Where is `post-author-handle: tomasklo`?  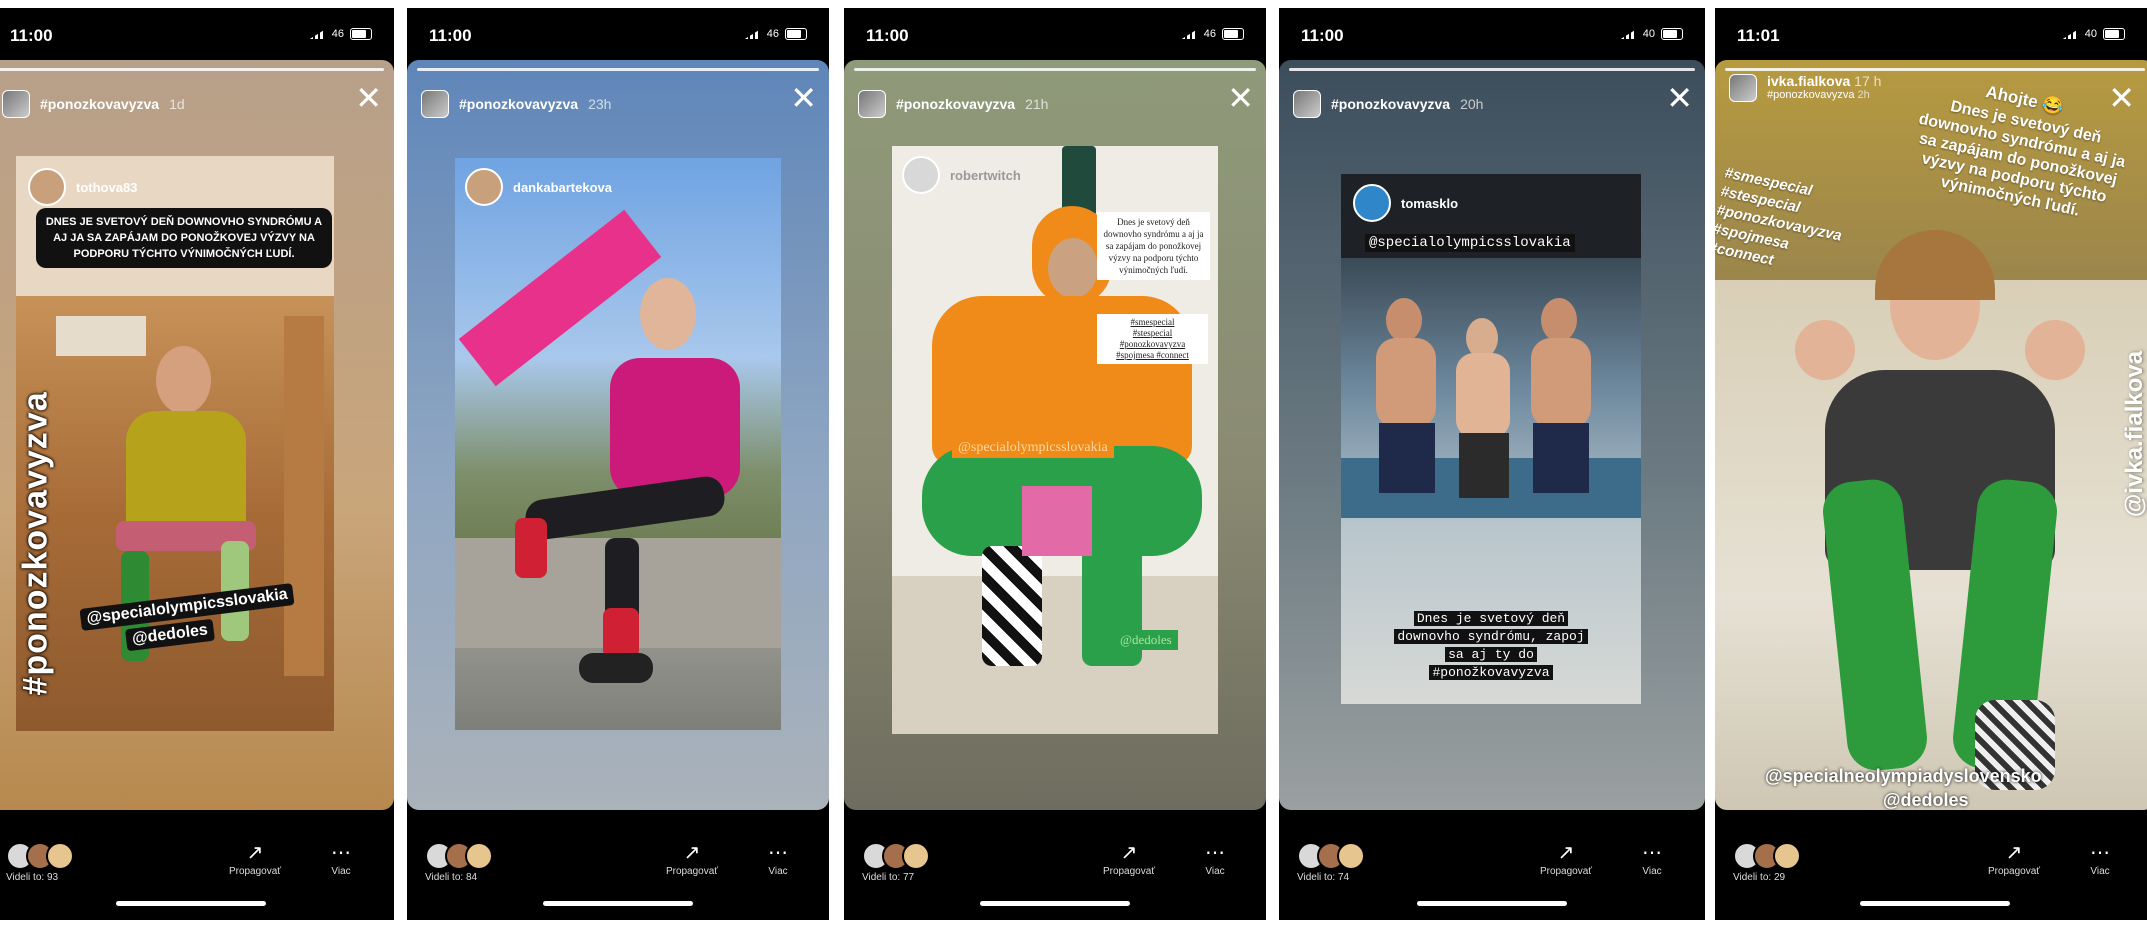 post-author-handle: tomasklo is located at coordinates (1430, 203).